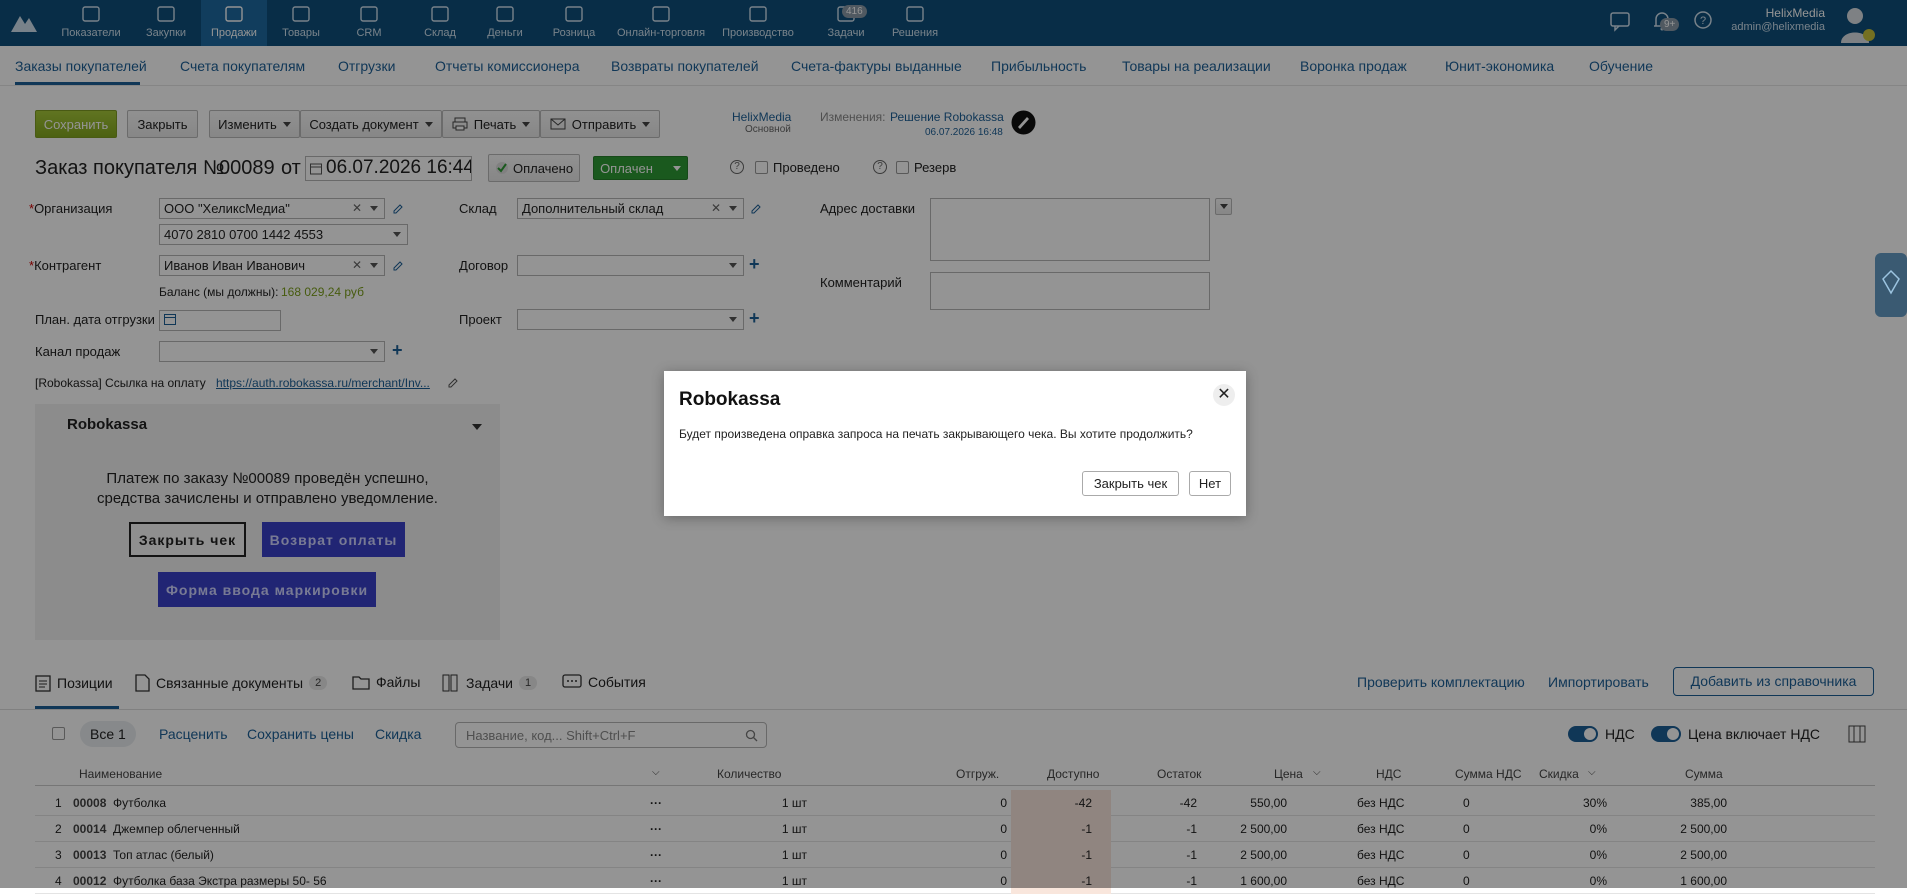 The image size is (1907, 894). I want to click on dialog-cancel-button: Нет, so click(1210, 483).